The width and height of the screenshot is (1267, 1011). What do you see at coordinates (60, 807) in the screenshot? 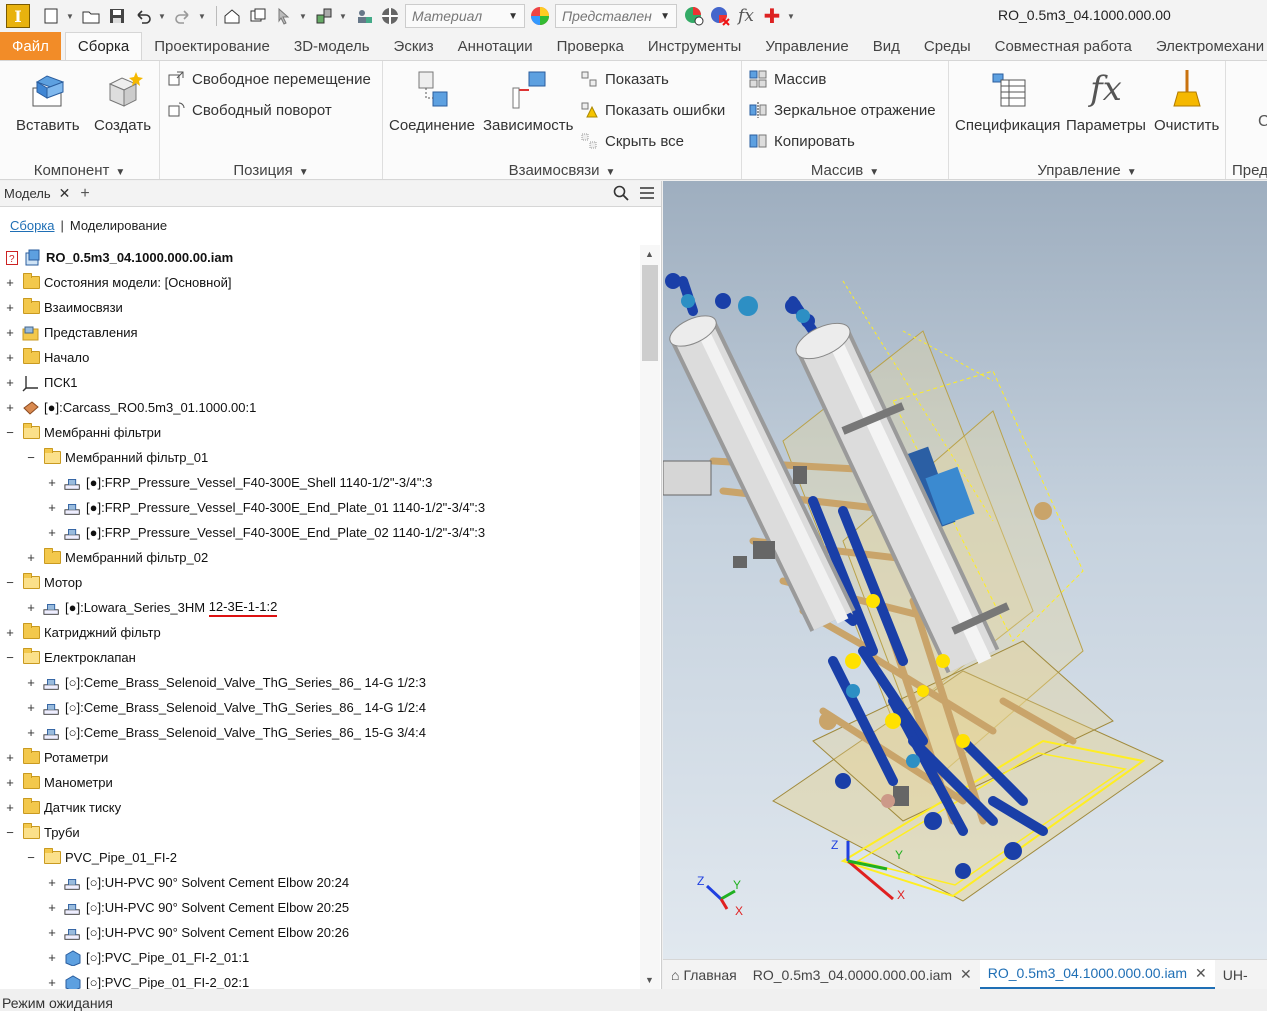
I see `tree-node: + Датчик тиску` at bounding box center [60, 807].